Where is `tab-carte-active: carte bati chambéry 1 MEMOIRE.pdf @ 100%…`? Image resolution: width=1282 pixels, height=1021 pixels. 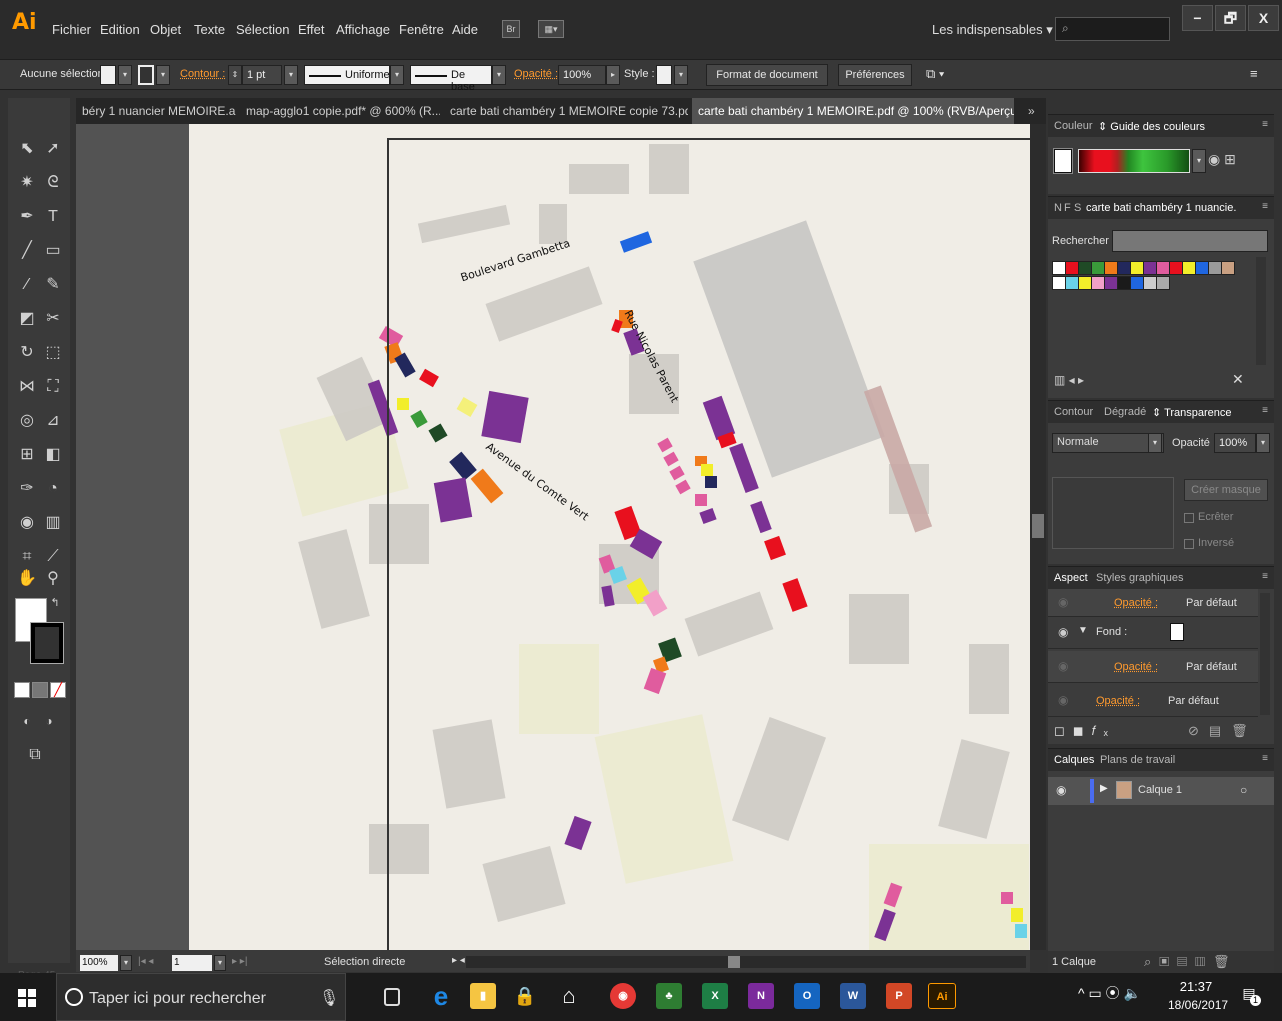
tab-carte-active: carte bati chambéry 1 MEMOIRE.pdf @ 100%… is located at coordinates (853, 111).